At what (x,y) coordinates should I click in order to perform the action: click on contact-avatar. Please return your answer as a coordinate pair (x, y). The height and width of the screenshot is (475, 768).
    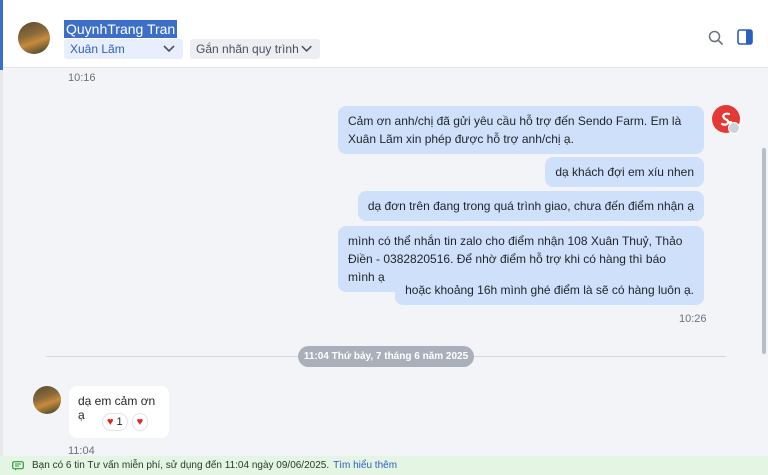
    Looking at the image, I should click on (34, 38).